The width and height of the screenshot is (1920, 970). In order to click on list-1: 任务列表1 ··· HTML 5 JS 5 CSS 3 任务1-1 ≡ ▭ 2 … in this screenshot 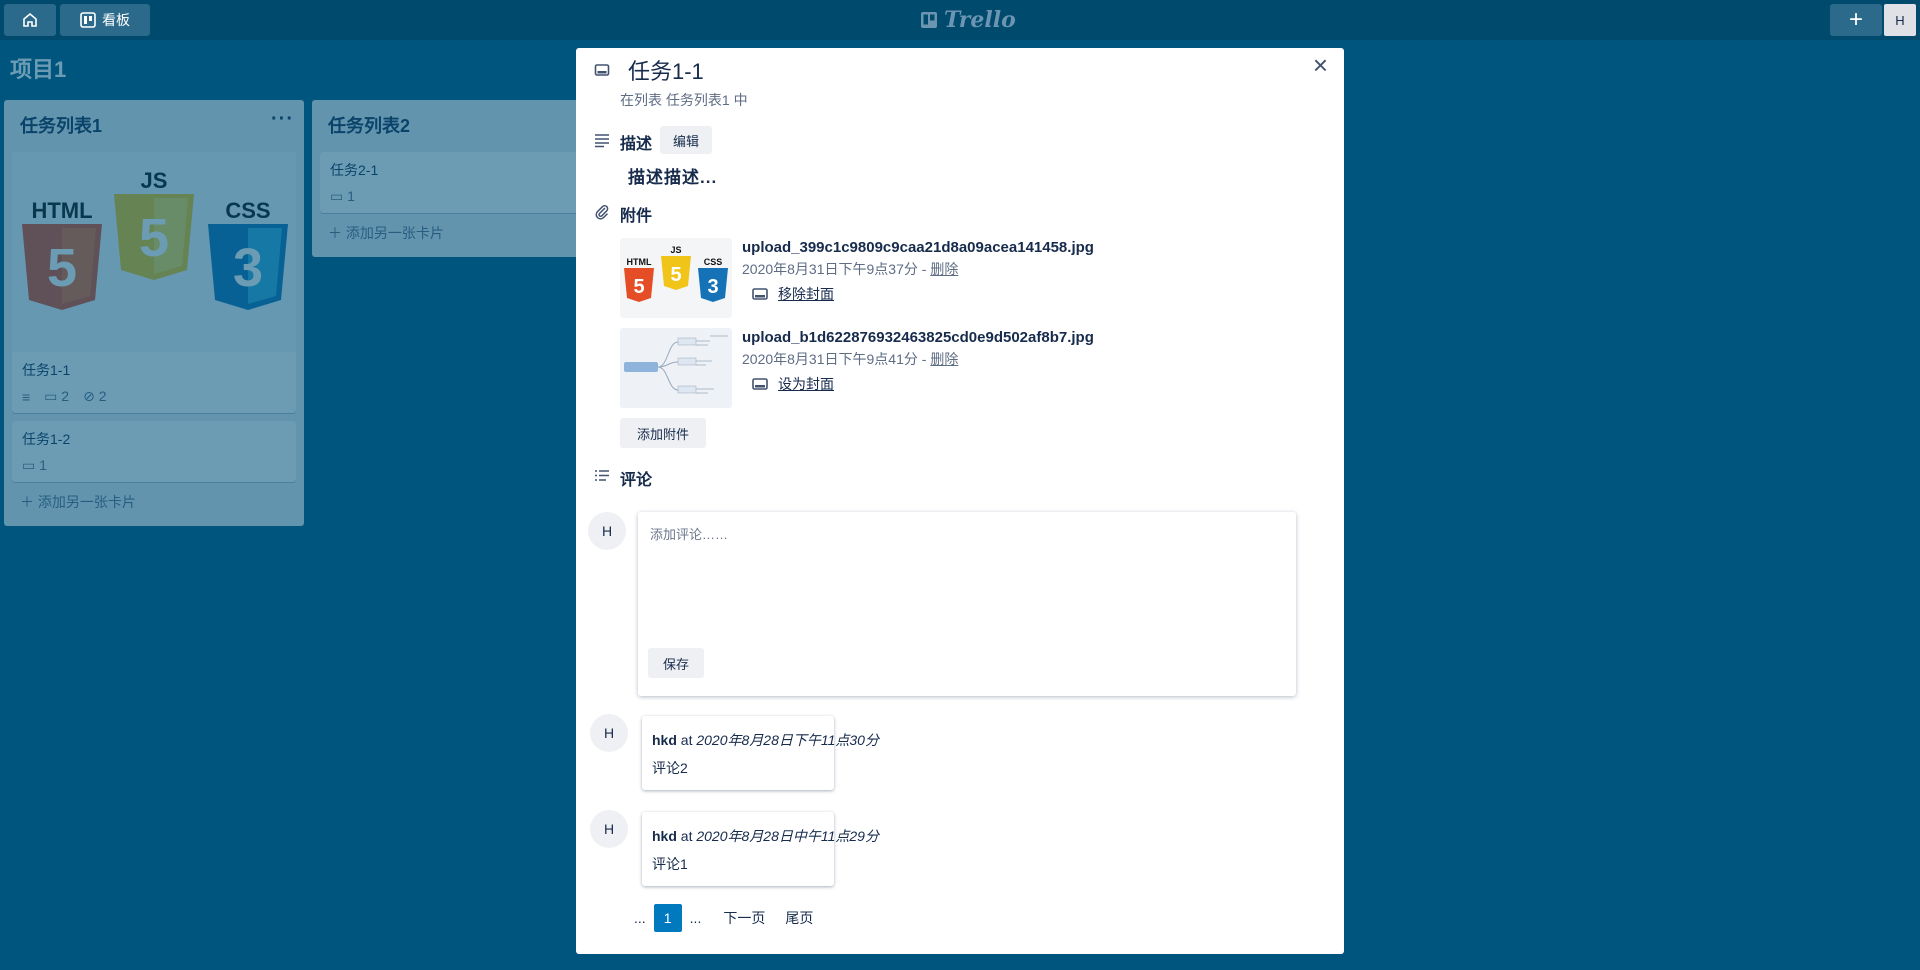, I will do `click(154, 313)`.